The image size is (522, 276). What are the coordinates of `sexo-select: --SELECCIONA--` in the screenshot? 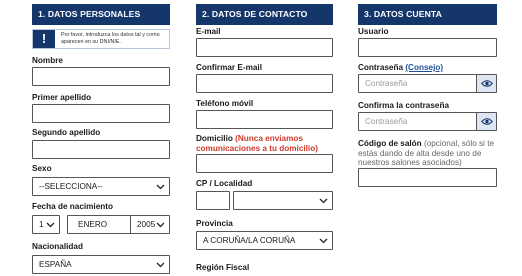 It's located at (101, 186).